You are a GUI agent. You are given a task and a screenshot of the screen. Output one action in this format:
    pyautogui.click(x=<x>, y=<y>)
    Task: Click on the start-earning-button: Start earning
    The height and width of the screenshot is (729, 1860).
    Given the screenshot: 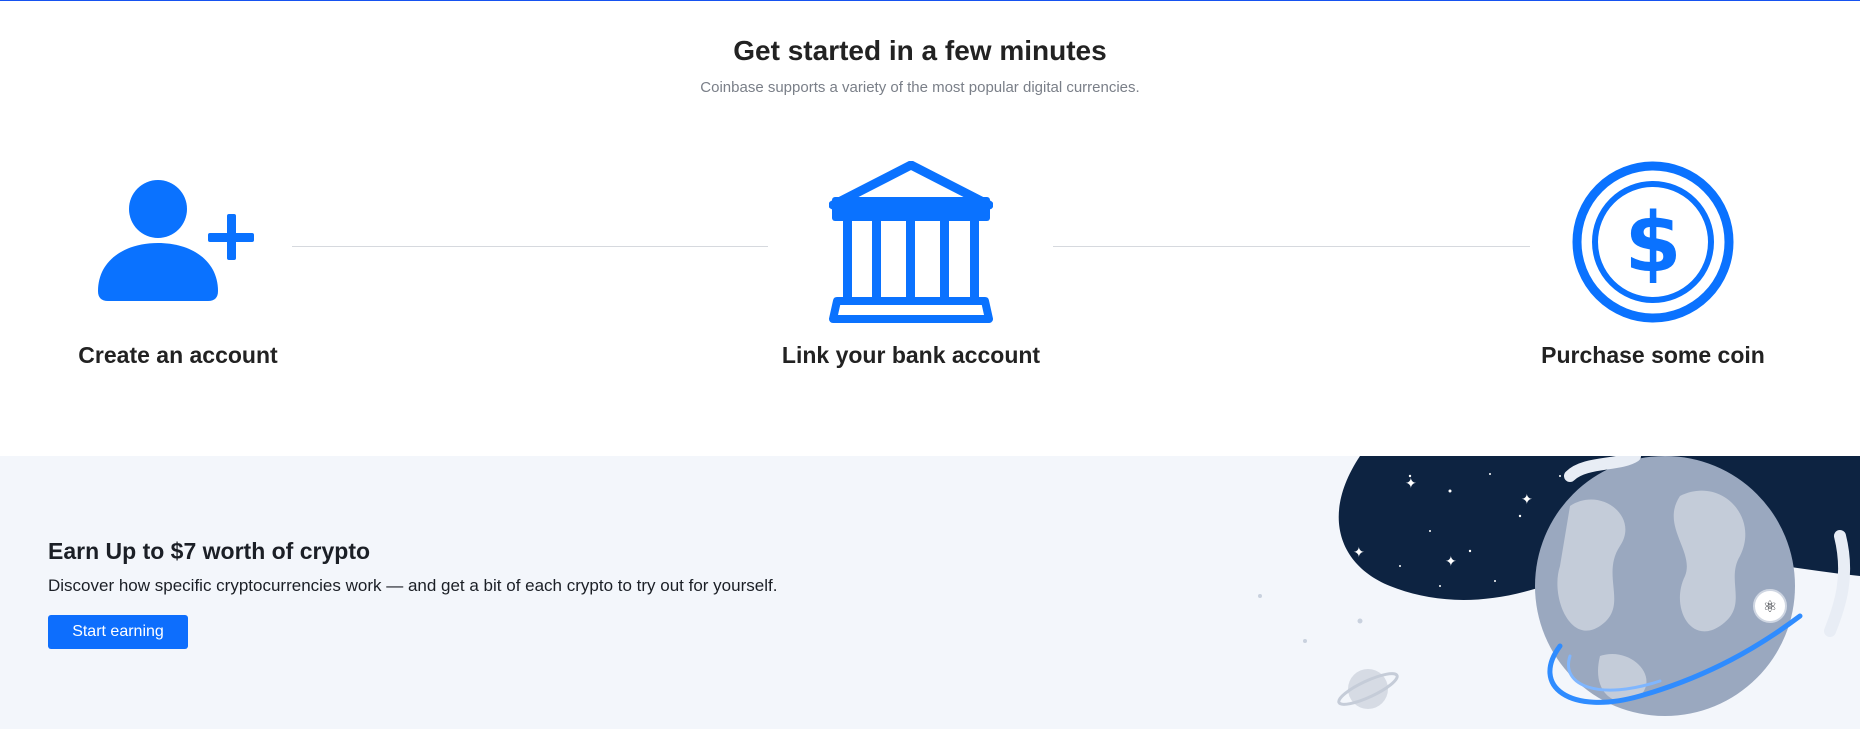 What is the action you would take?
    pyautogui.click(x=118, y=632)
    